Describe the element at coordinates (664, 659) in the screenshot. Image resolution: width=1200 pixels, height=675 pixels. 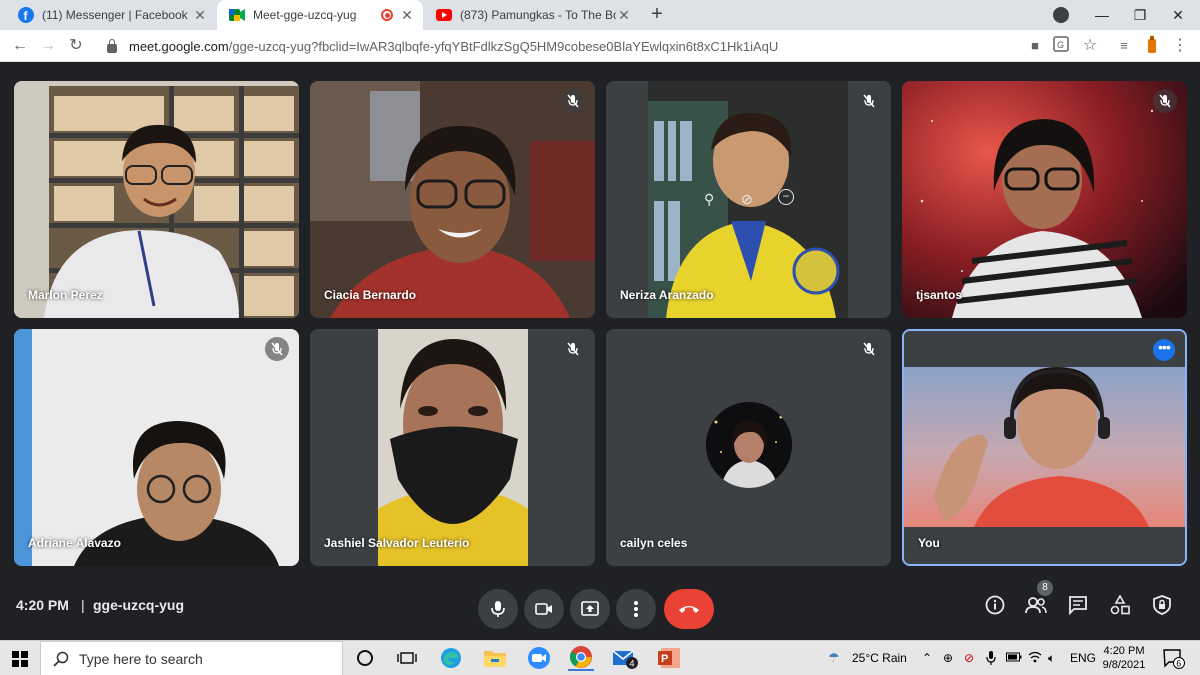
I see `svg-text: P` at that location.